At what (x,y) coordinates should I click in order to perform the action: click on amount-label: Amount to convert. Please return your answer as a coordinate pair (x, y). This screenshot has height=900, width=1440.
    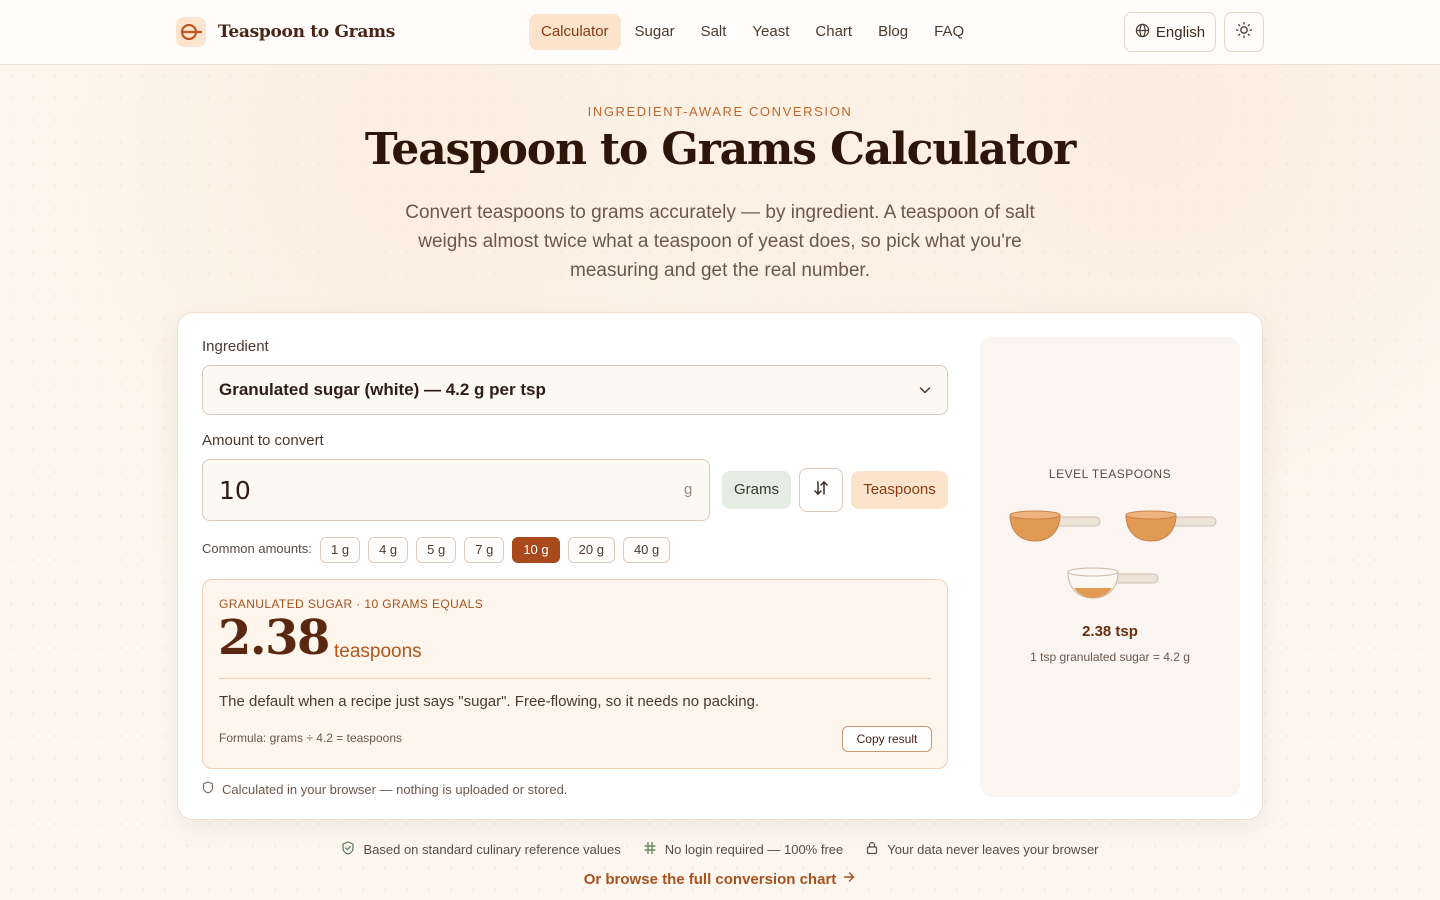
    Looking at the image, I should click on (263, 440).